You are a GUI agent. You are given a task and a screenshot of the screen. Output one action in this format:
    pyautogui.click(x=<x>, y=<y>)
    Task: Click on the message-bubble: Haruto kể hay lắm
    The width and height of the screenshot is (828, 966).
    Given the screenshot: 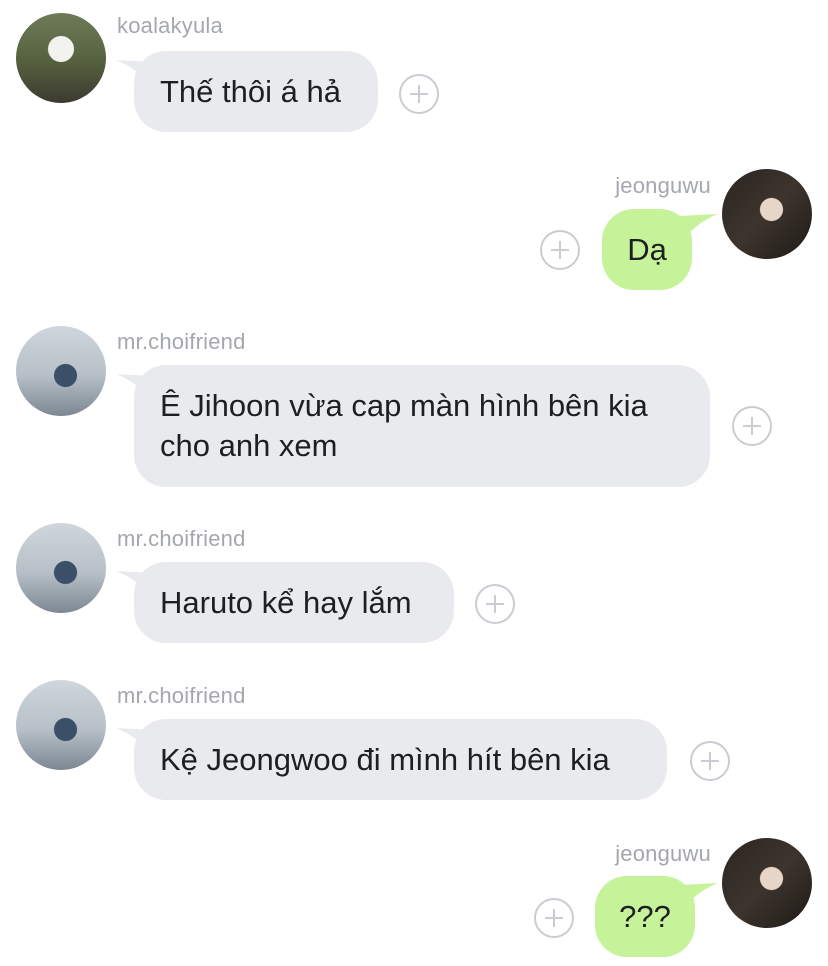 What is the action you would take?
    pyautogui.click(x=294, y=602)
    